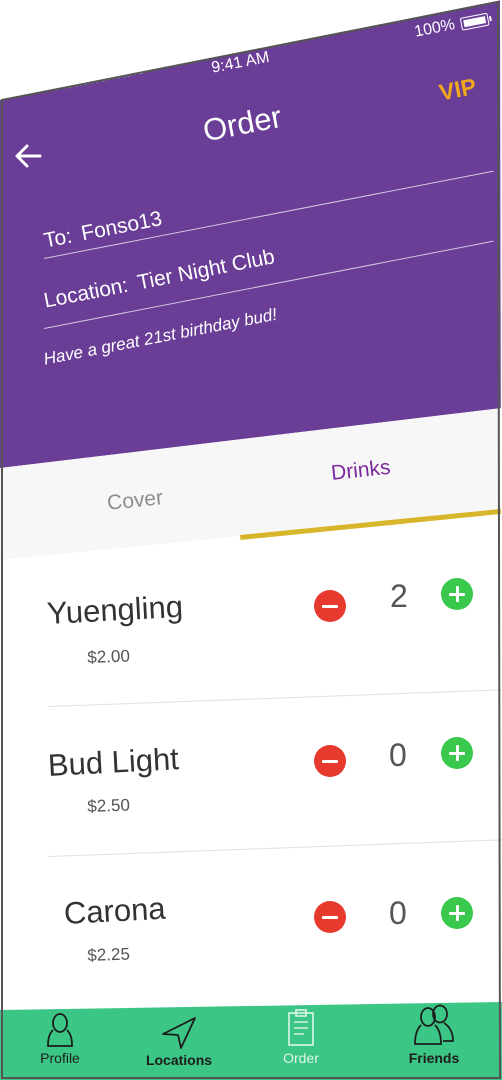  I want to click on clipboard-icon, so click(301, 1027).